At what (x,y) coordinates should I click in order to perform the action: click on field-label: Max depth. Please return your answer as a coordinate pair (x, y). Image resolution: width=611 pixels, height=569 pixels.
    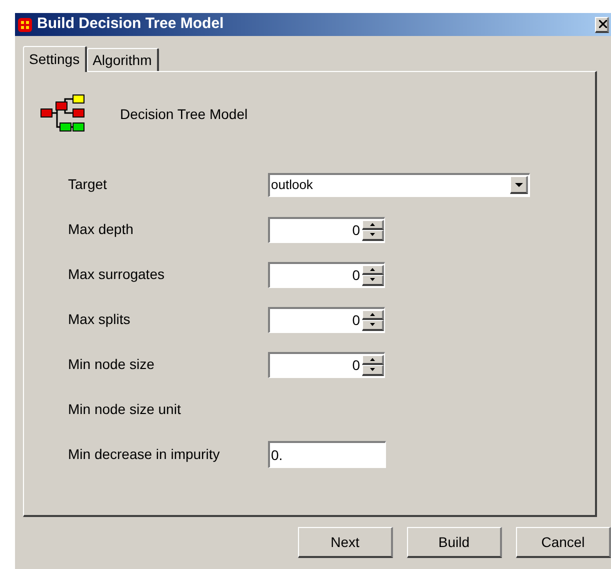
    Looking at the image, I should click on (101, 229).